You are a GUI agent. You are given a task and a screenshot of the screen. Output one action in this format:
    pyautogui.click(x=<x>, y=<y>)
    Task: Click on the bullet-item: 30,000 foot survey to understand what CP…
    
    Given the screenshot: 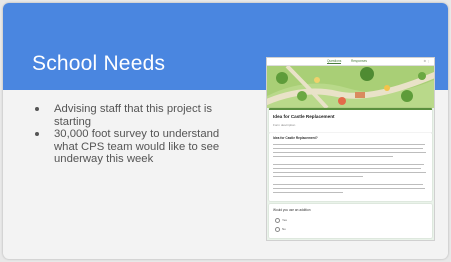 What is the action you would take?
    pyautogui.click(x=136, y=147)
    